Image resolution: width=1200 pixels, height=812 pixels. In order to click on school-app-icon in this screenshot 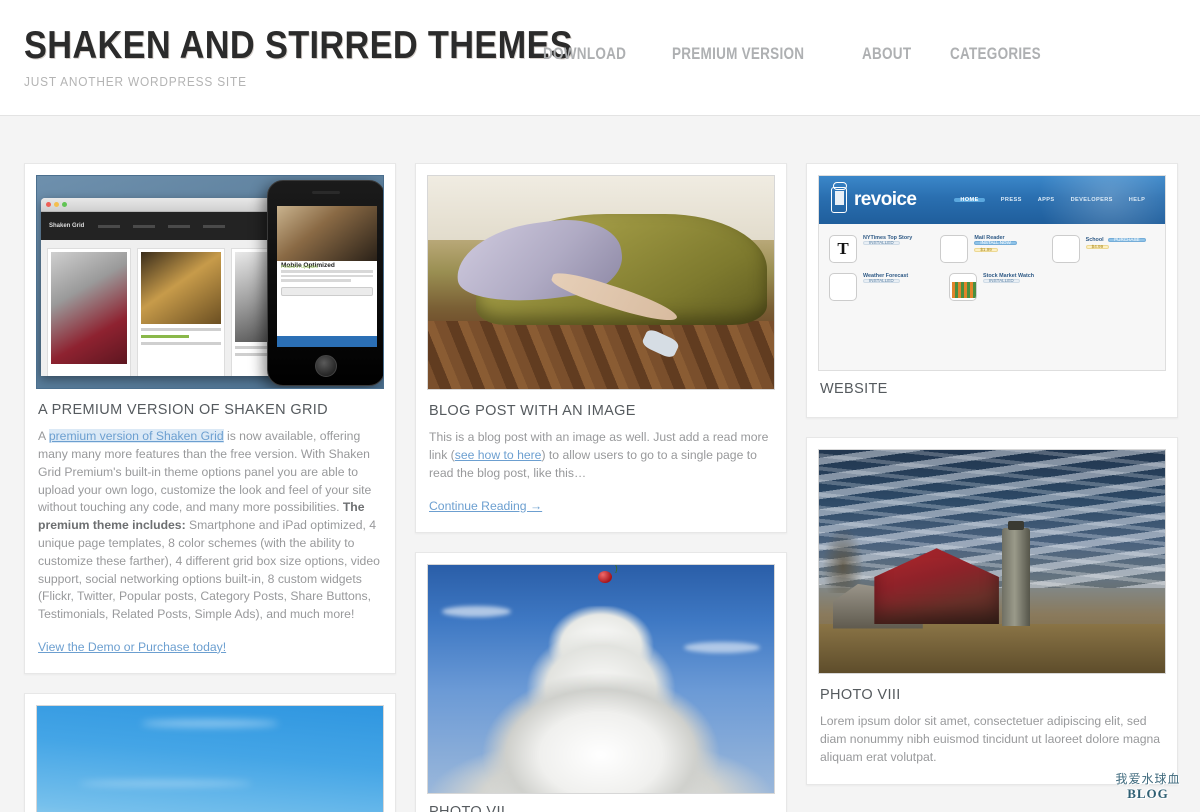, I will do `click(1065, 249)`.